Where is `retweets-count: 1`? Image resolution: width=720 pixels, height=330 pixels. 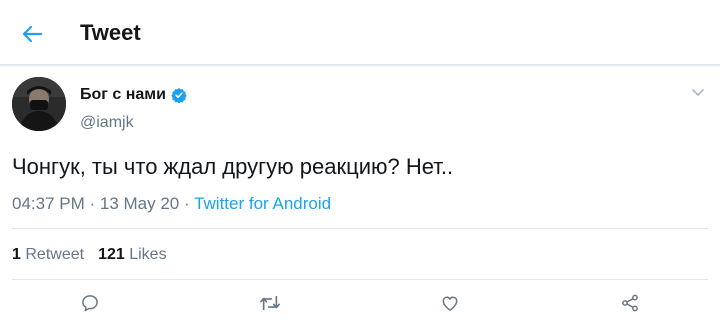
retweets-count: 1 is located at coordinates (16, 254).